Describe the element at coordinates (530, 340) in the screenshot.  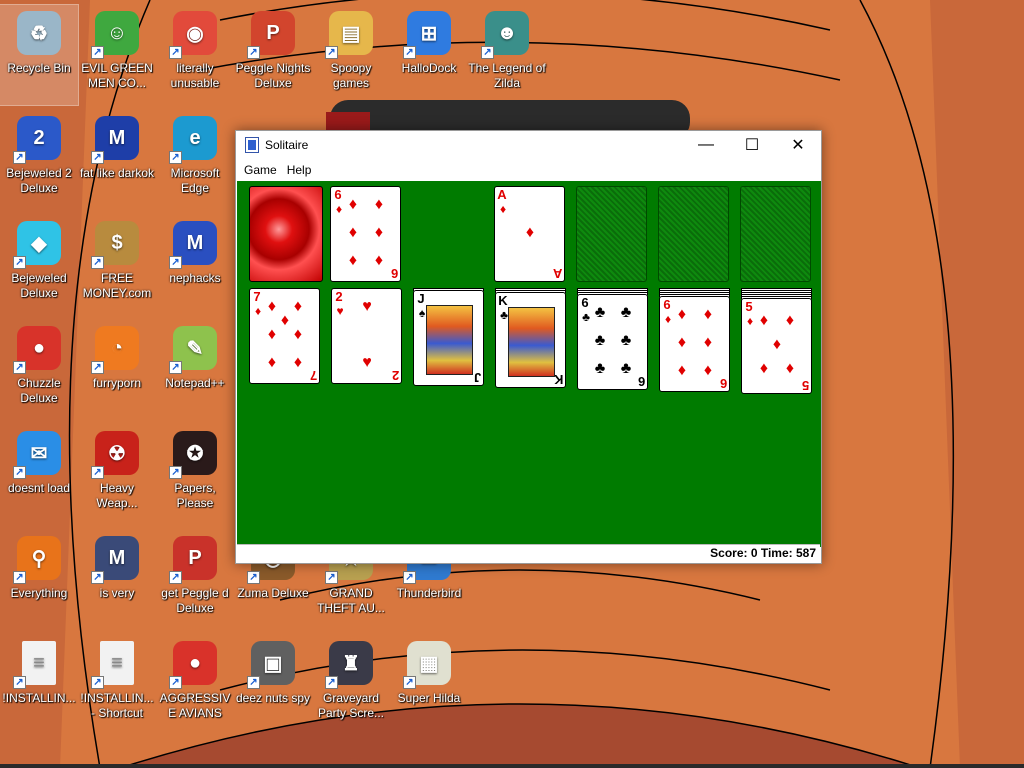
I see `tableau-card: K ♣ K` at that location.